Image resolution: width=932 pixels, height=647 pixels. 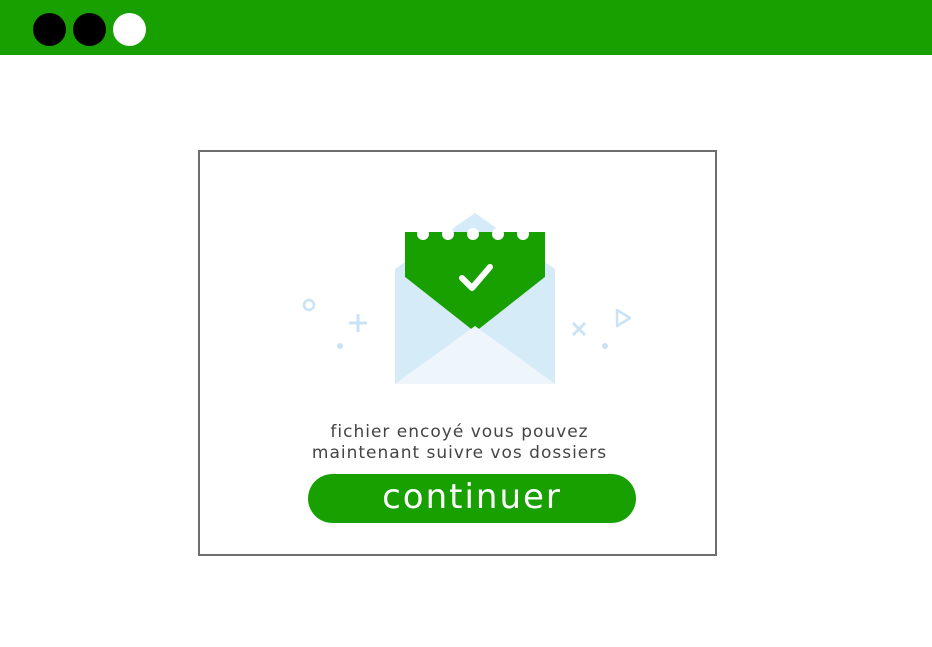 What do you see at coordinates (467, 298) in the screenshot?
I see `envelope-check-icon` at bounding box center [467, 298].